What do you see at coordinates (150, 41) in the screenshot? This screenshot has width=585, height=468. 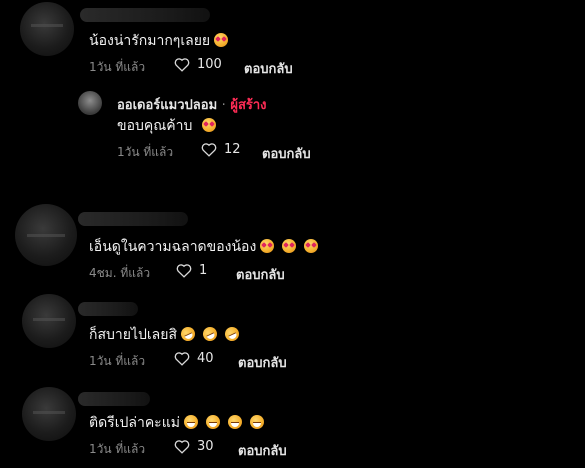 I see `comment-text-body: น้องน่ารักมากๆเลยย` at bounding box center [150, 41].